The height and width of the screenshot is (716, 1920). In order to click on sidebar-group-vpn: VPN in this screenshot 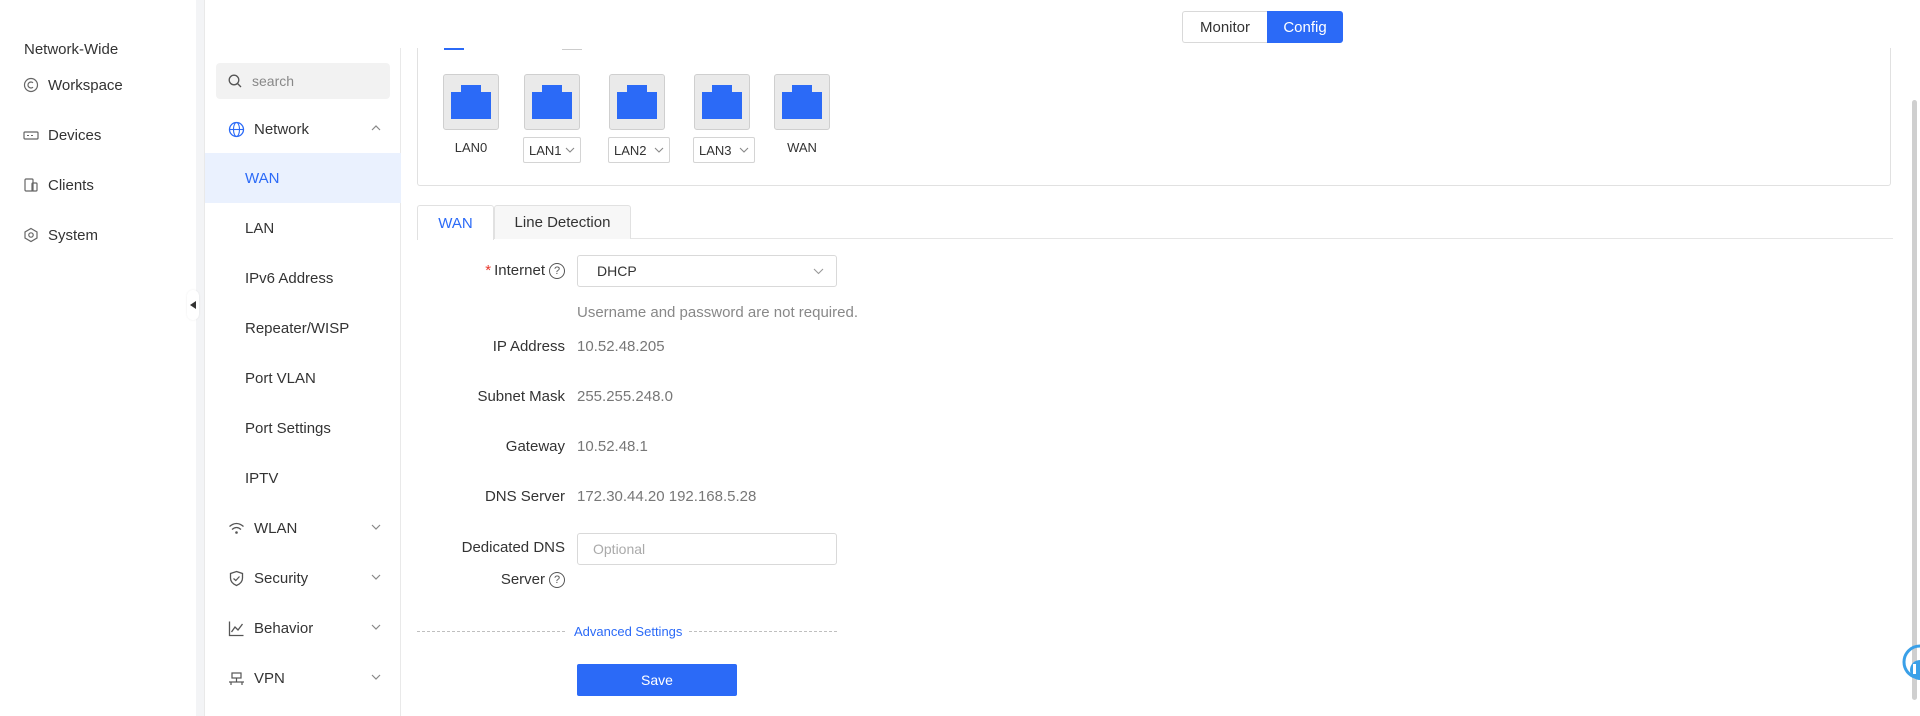, I will do `click(303, 678)`.